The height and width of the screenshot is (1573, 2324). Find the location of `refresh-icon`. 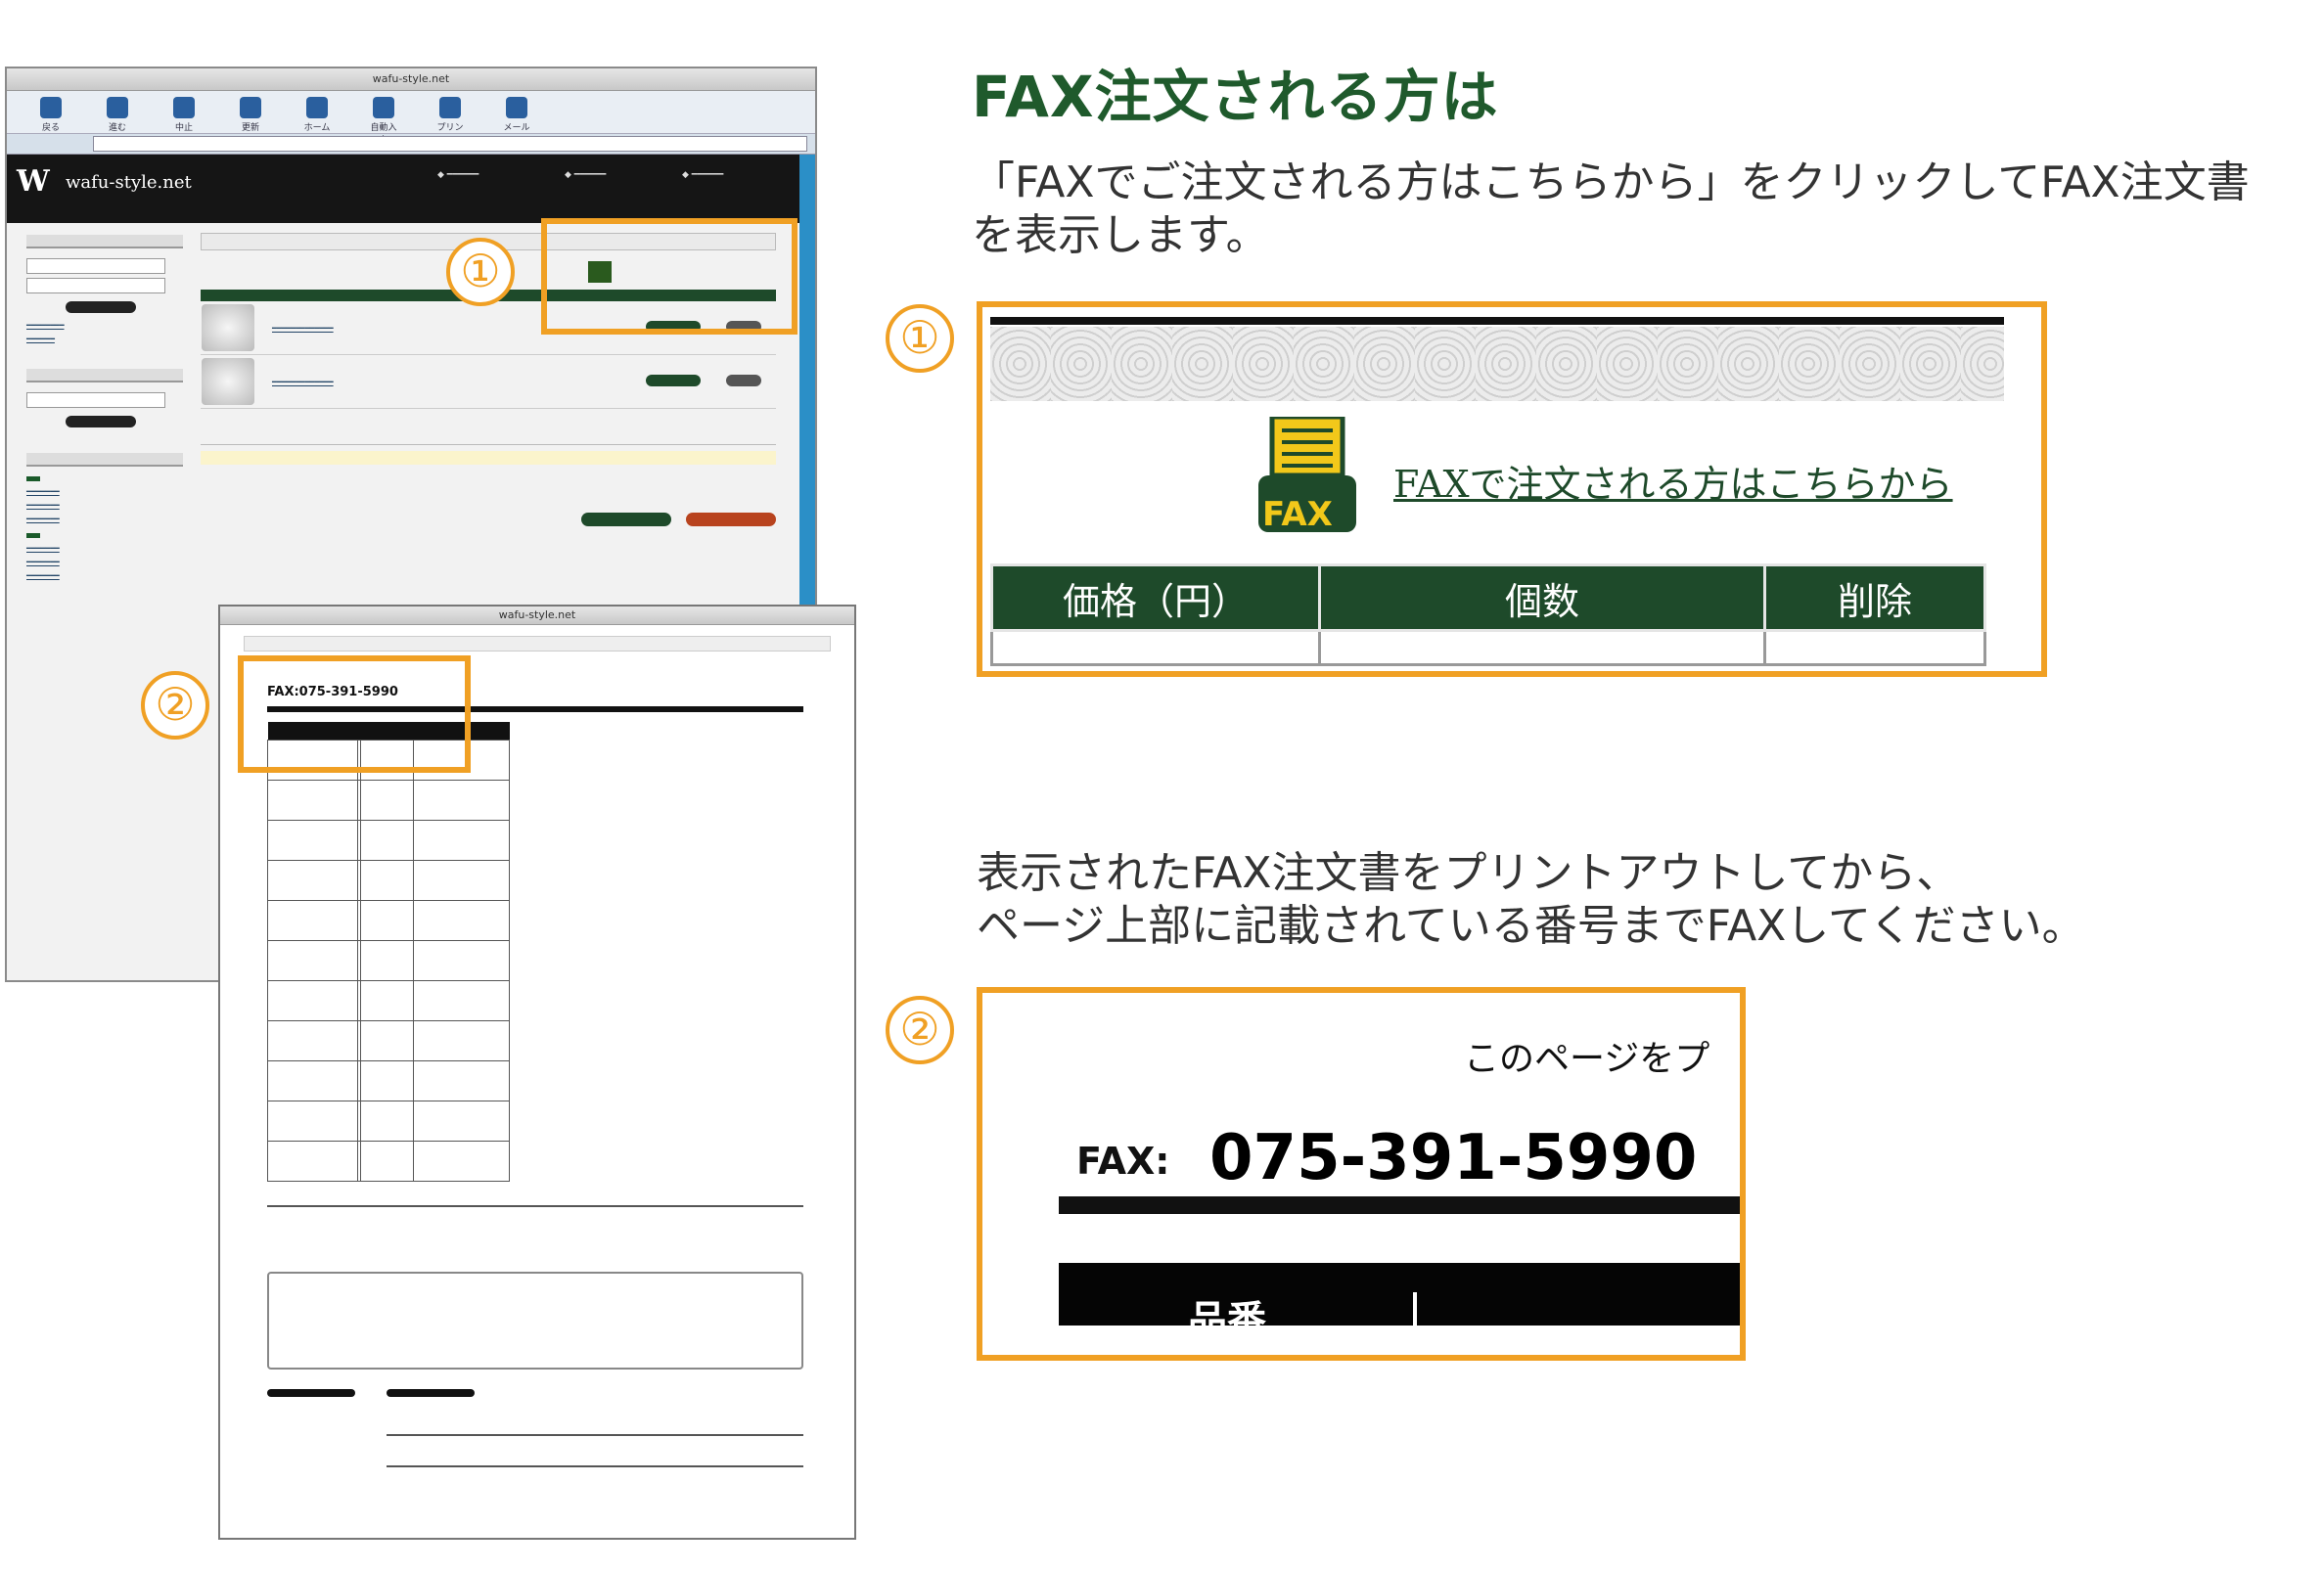

refresh-icon is located at coordinates (250, 107).